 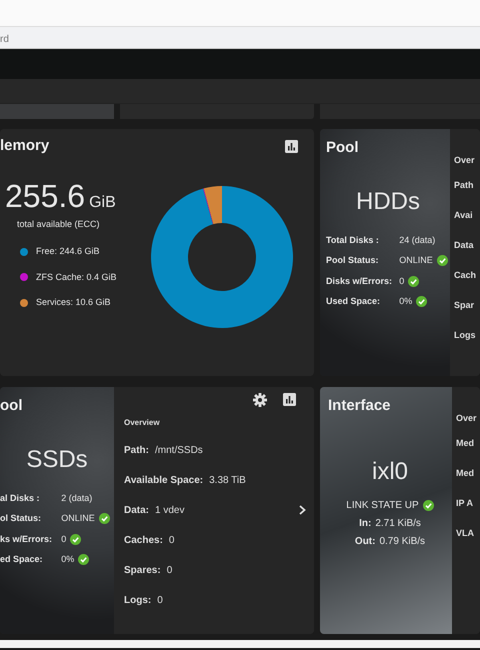 What do you see at coordinates (57, 459) in the screenshot?
I see `pool-name: SSDs` at bounding box center [57, 459].